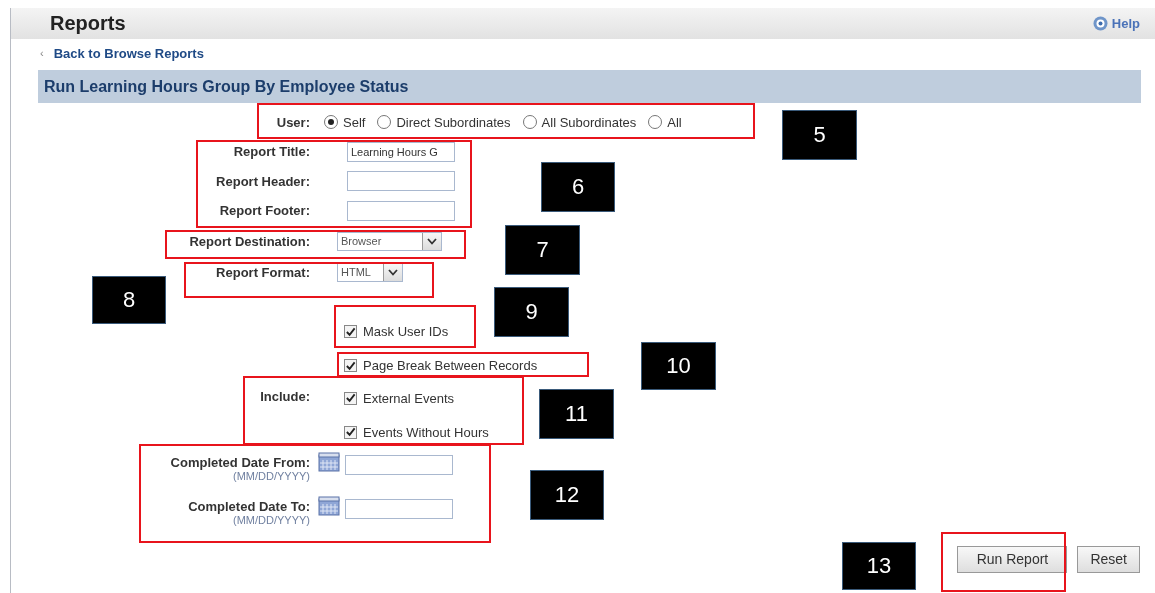 The height and width of the screenshot is (593, 1155). Describe the element at coordinates (345, 122) in the screenshot. I see `radio-option: Self` at that location.